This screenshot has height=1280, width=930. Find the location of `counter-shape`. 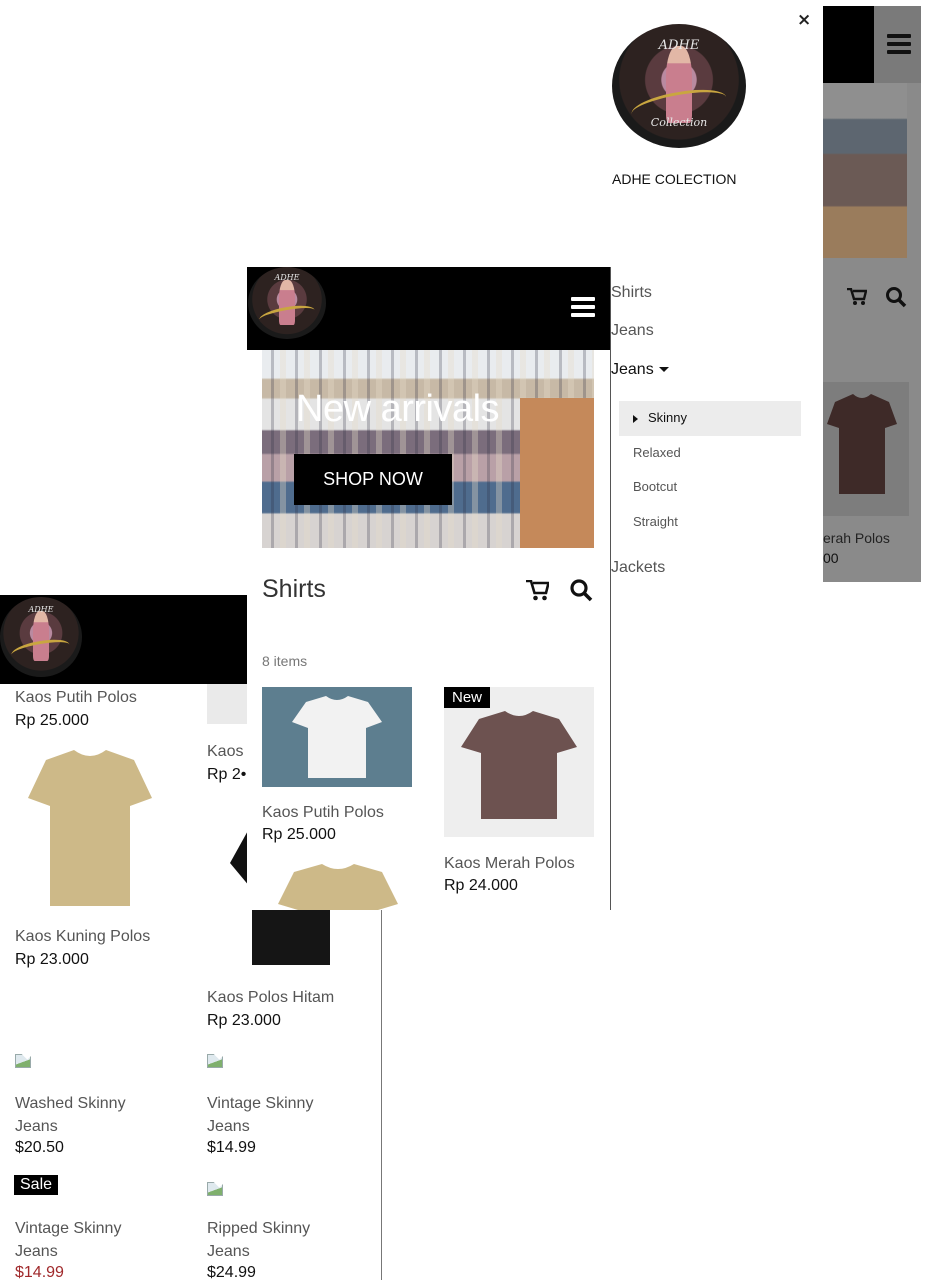

counter-shape is located at coordinates (557, 473).